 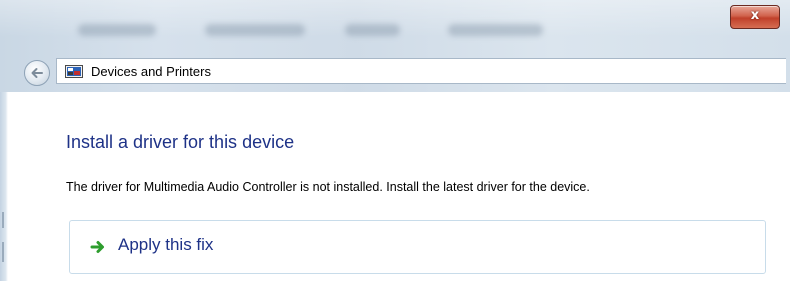 What do you see at coordinates (300, 31) in the screenshot?
I see `blurred-background-menu` at bounding box center [300, 31].